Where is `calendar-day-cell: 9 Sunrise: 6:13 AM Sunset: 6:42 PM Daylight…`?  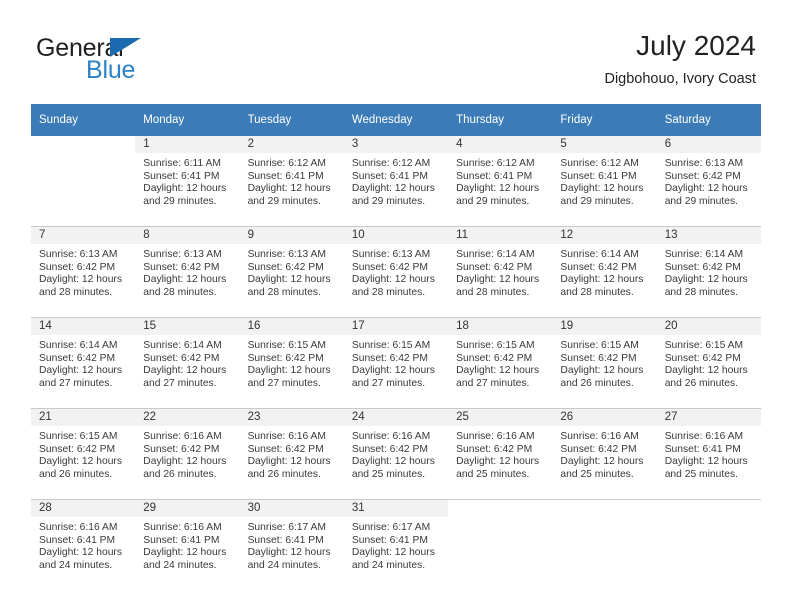 calendar-day-cell: 9 Sunrise: 6:13 AM Sunset: 6:42 PM Daylight… is located at coordinates (291, 272).